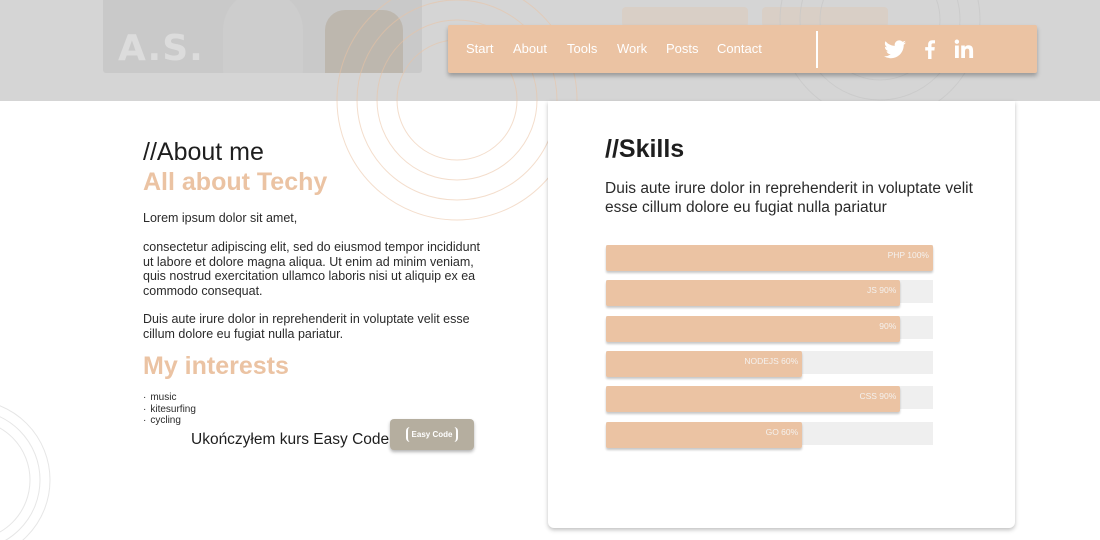  Describe the element at coordinates (878, 396) in the screenshot. I see `skill-bar-label: CSS 90%` at that location.